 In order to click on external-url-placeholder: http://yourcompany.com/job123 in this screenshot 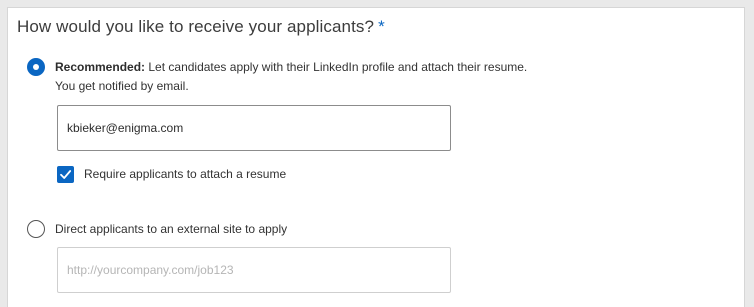, I will do `click(150, 270)`.